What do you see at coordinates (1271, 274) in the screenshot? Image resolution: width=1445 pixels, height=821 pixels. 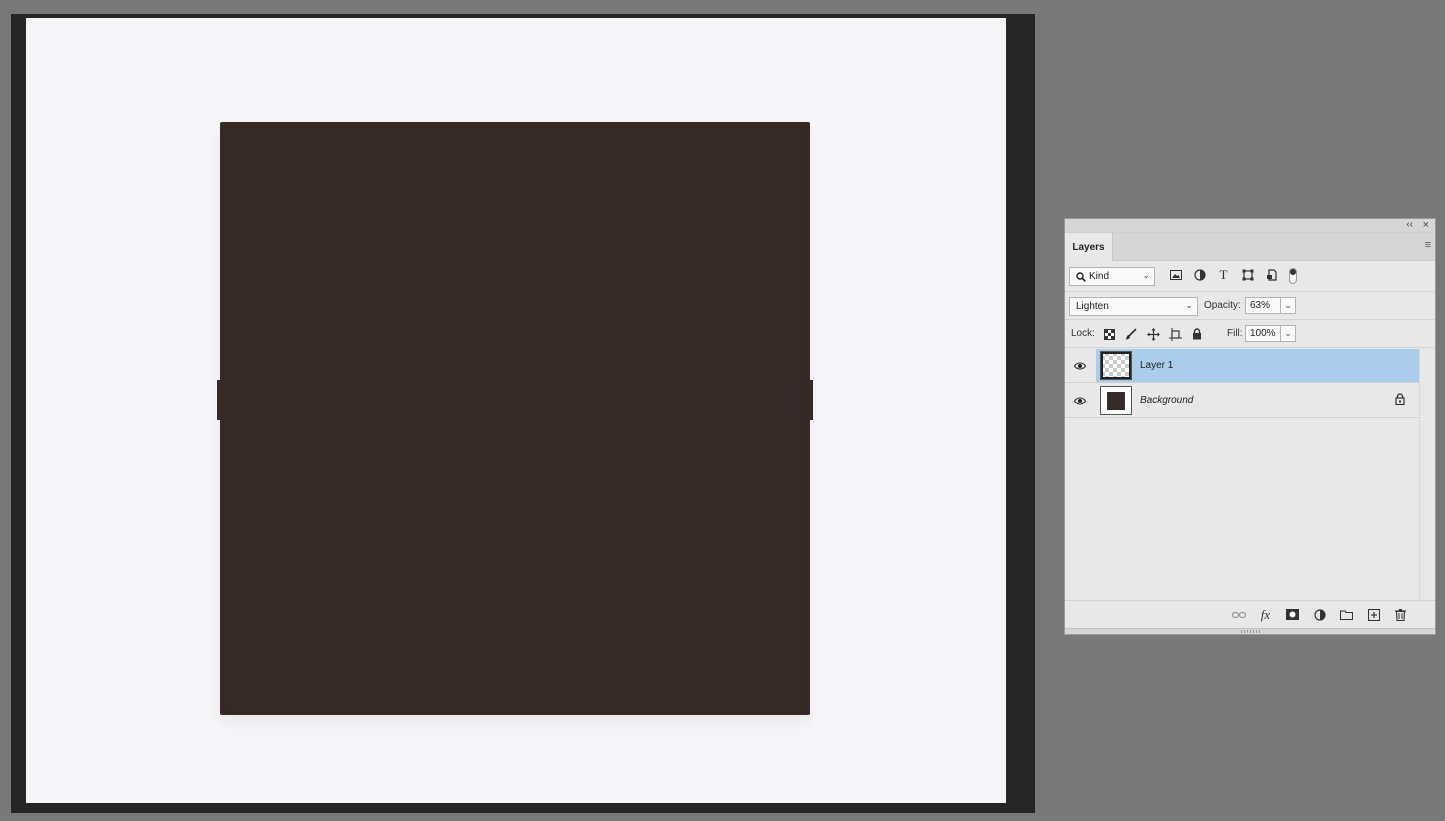 I see `smart-object-filter-icon` at bounding box center [1271, 274].